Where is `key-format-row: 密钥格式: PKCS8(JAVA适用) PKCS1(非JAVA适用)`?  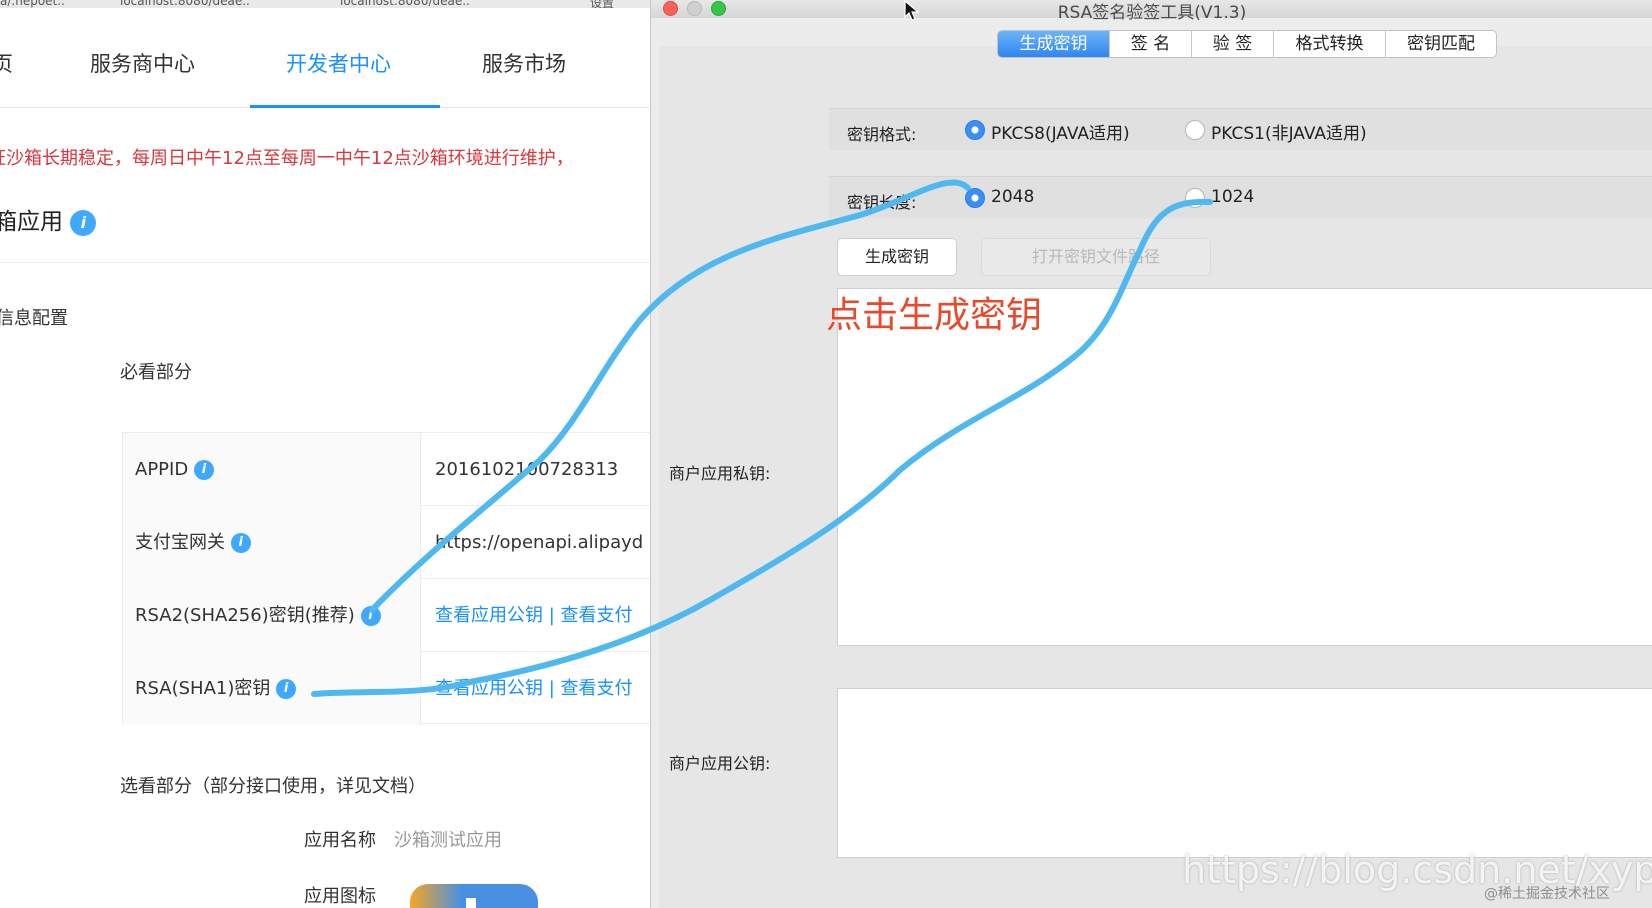
key-format-row: 密钥格式: PKCS8(JAVA适用) PKCS1(非JAVA适用) is located at coordinates (1240, 129).